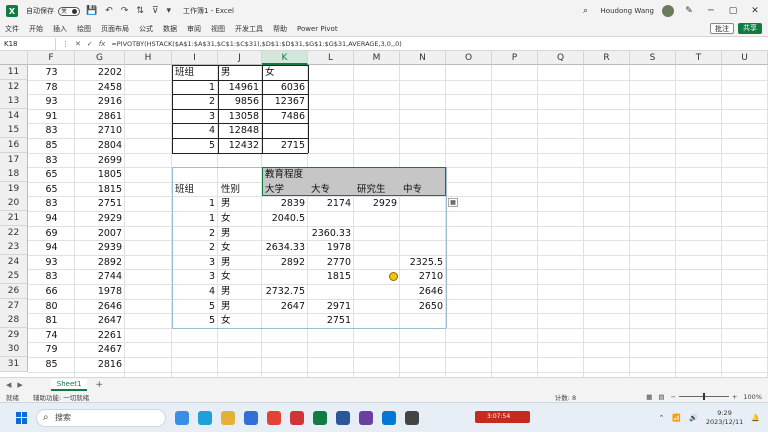 The width and height of the screenshot is (768, 433). Describe the element at coordinates (285, 101) in the screenshot. I see `pivot1-cell: 12367` at that location.